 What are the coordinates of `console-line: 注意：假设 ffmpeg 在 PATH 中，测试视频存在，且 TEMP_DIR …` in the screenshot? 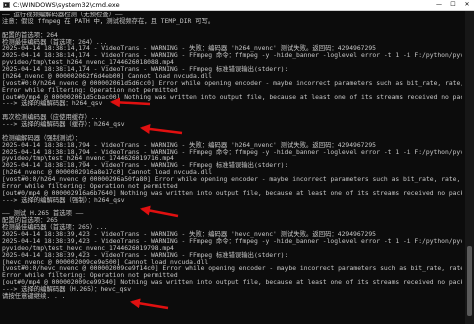 It's located at (108, 21).